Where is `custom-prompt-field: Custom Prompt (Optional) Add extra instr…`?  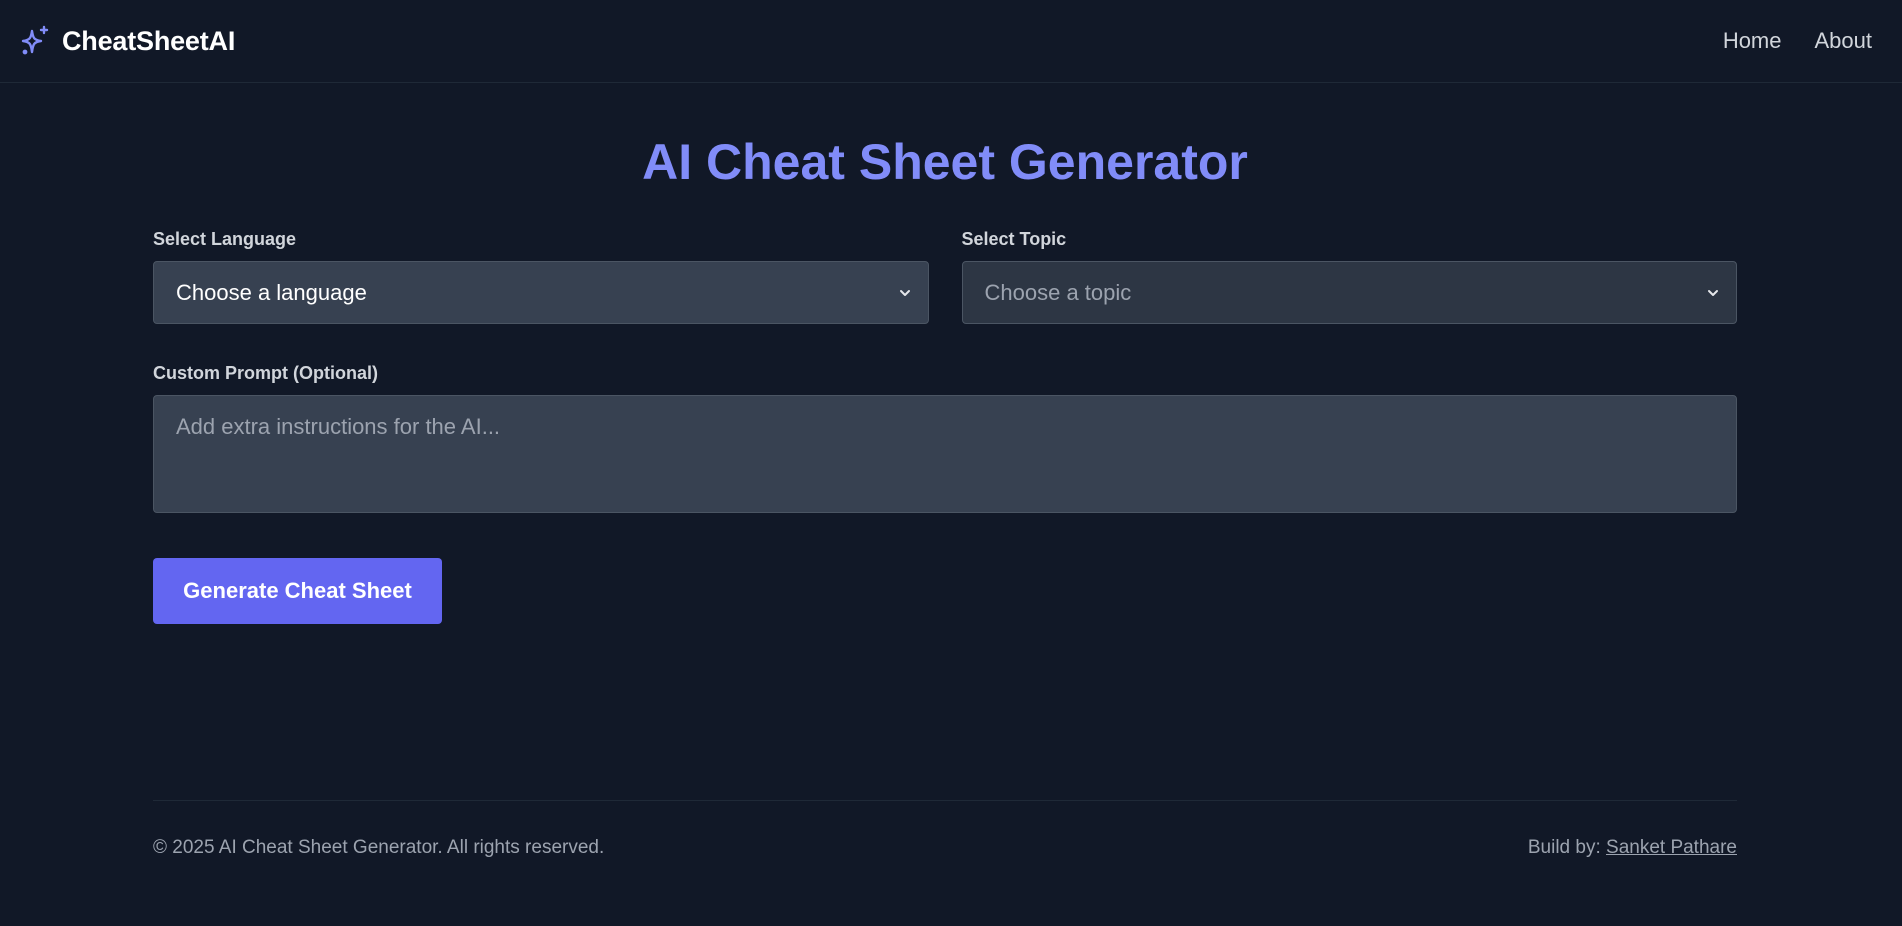 custom-prompt-field: Custom Prompt (Optional) Add extra instr… is located at coordinates (945, 437).